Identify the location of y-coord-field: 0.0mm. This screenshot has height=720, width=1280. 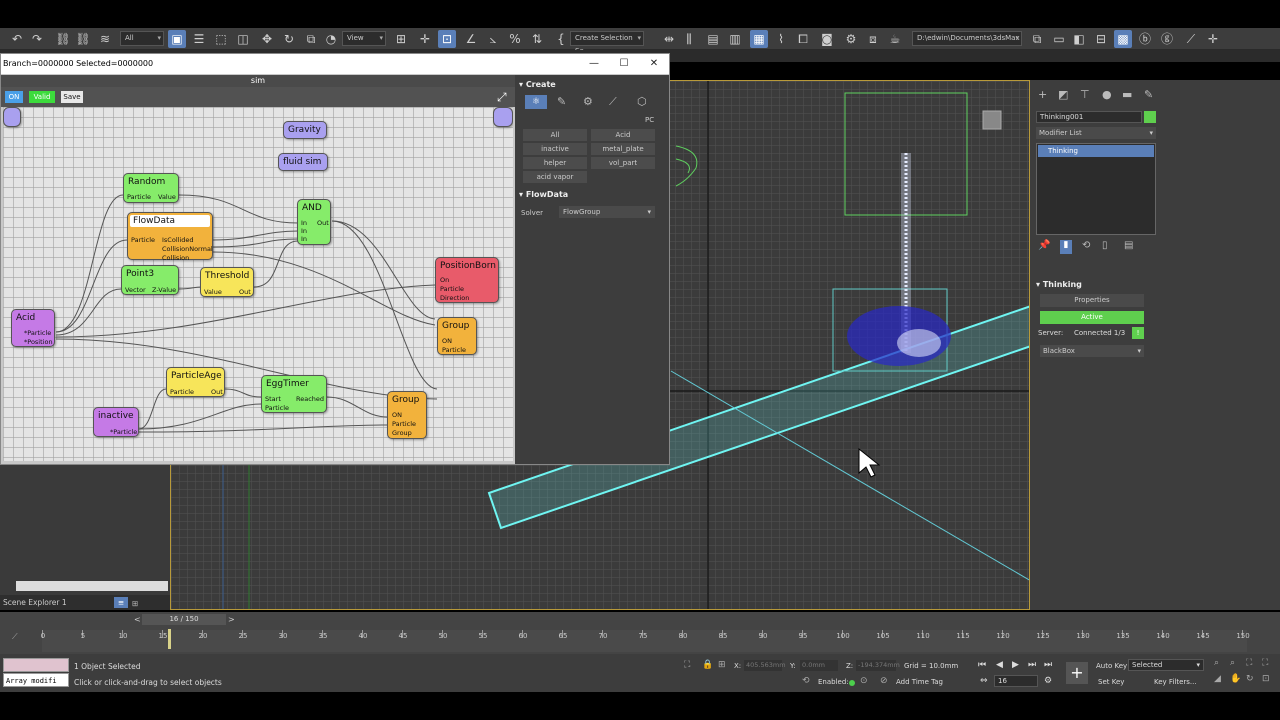
(819, 665).